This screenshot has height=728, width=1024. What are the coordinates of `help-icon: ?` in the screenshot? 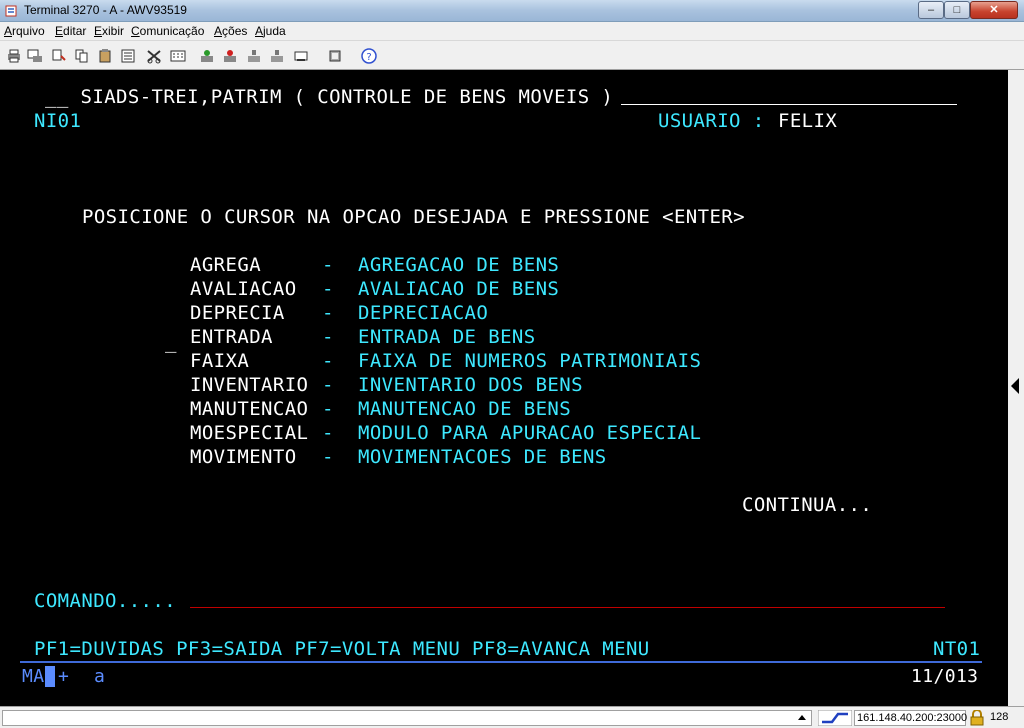 It's located at (369, 56).